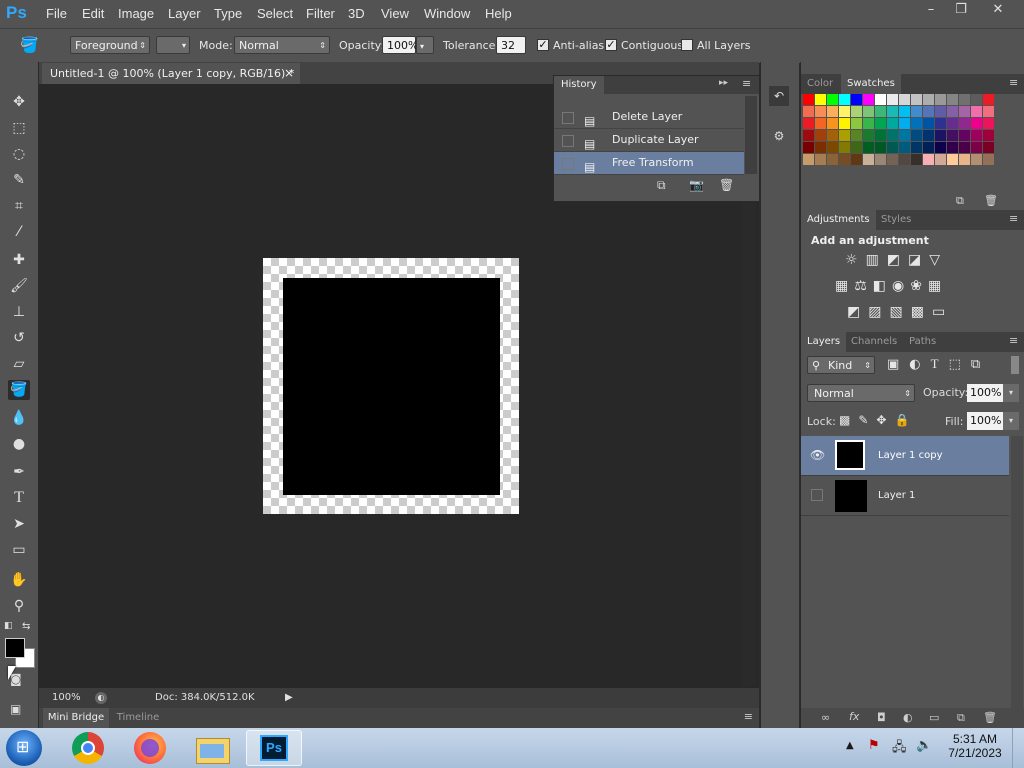 This screenshot has height=768, width=1024. Describe the element at coordinates (400, 45) in the screenshot. I see `opacity-input: 100%` at that location.